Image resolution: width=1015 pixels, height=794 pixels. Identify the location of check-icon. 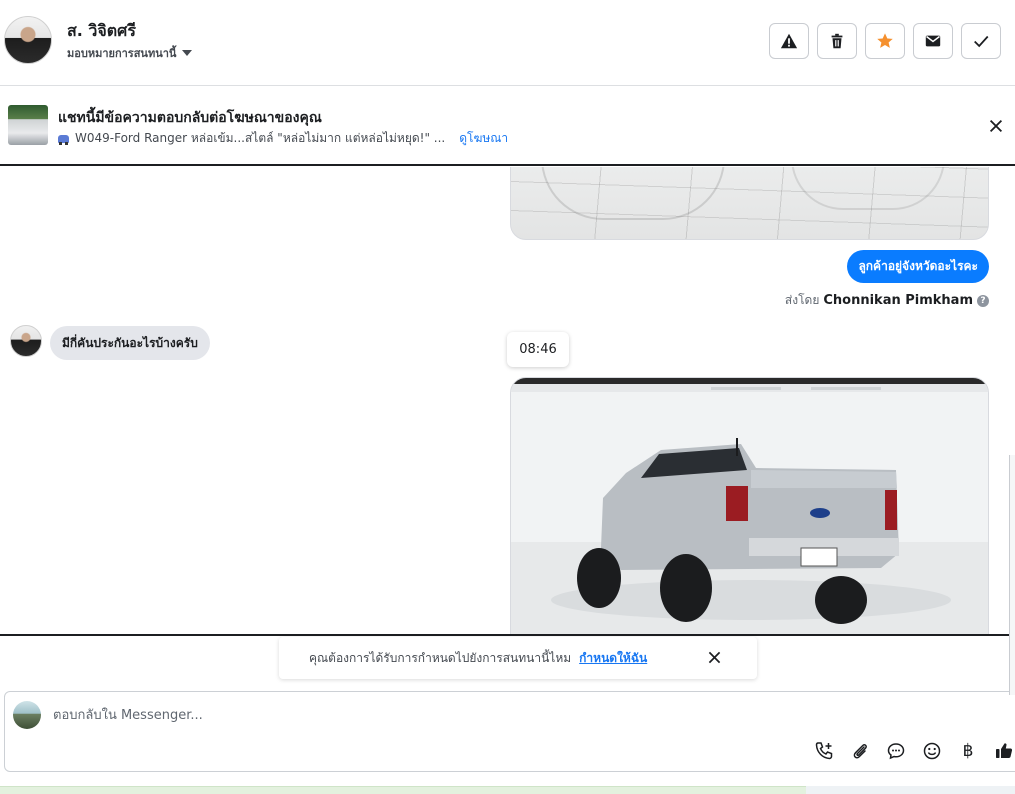
(981, 41).